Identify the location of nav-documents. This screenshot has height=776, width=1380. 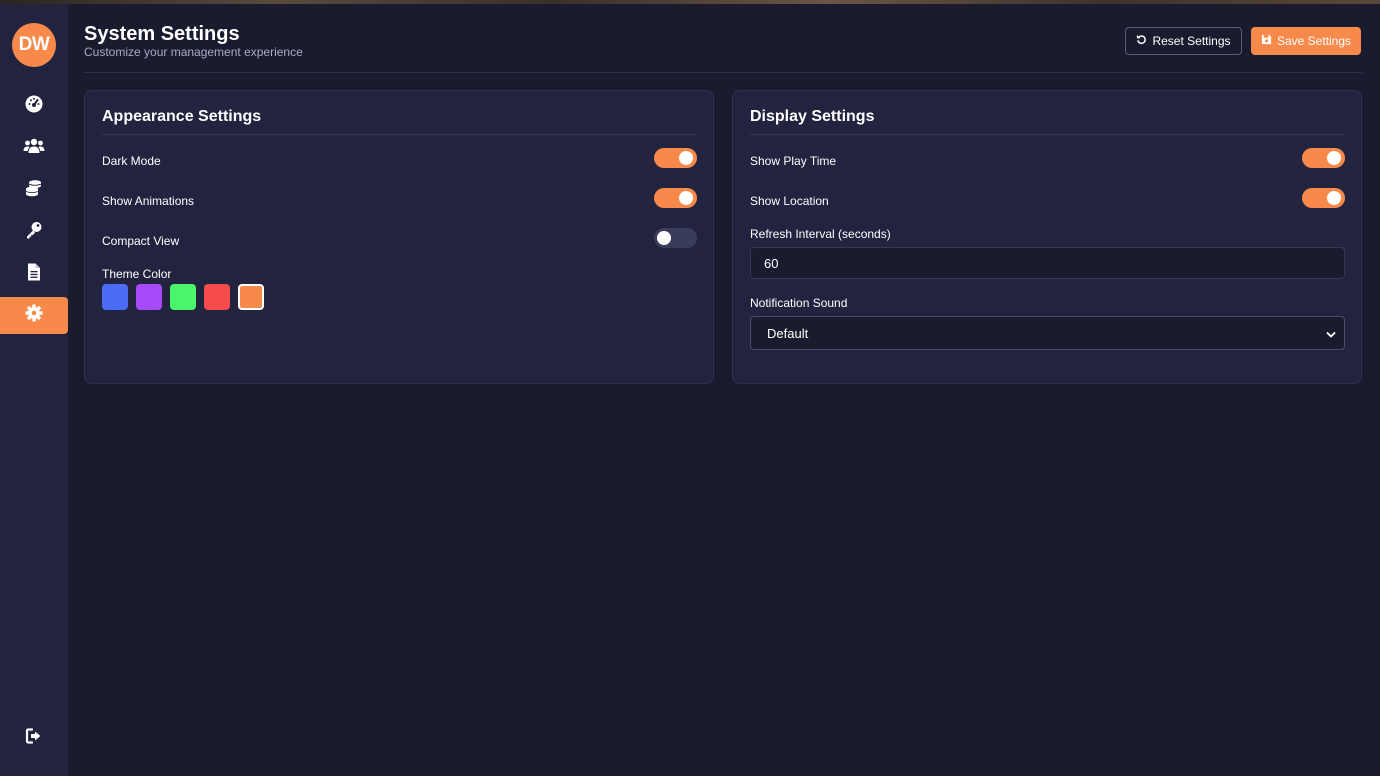
(34, 274).